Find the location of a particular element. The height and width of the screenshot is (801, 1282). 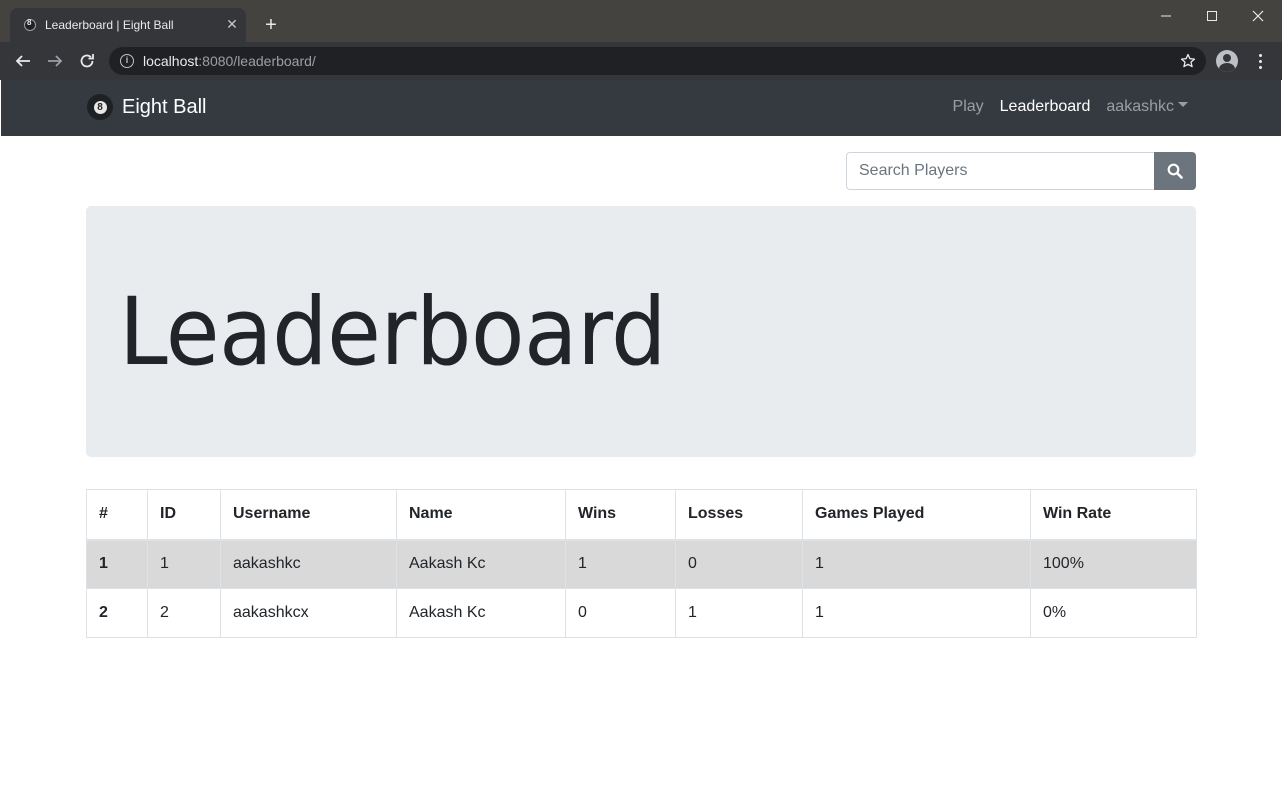

browser-toolbar: i localhost:8080/leaderboard/ is located at coordinates (641, 61).